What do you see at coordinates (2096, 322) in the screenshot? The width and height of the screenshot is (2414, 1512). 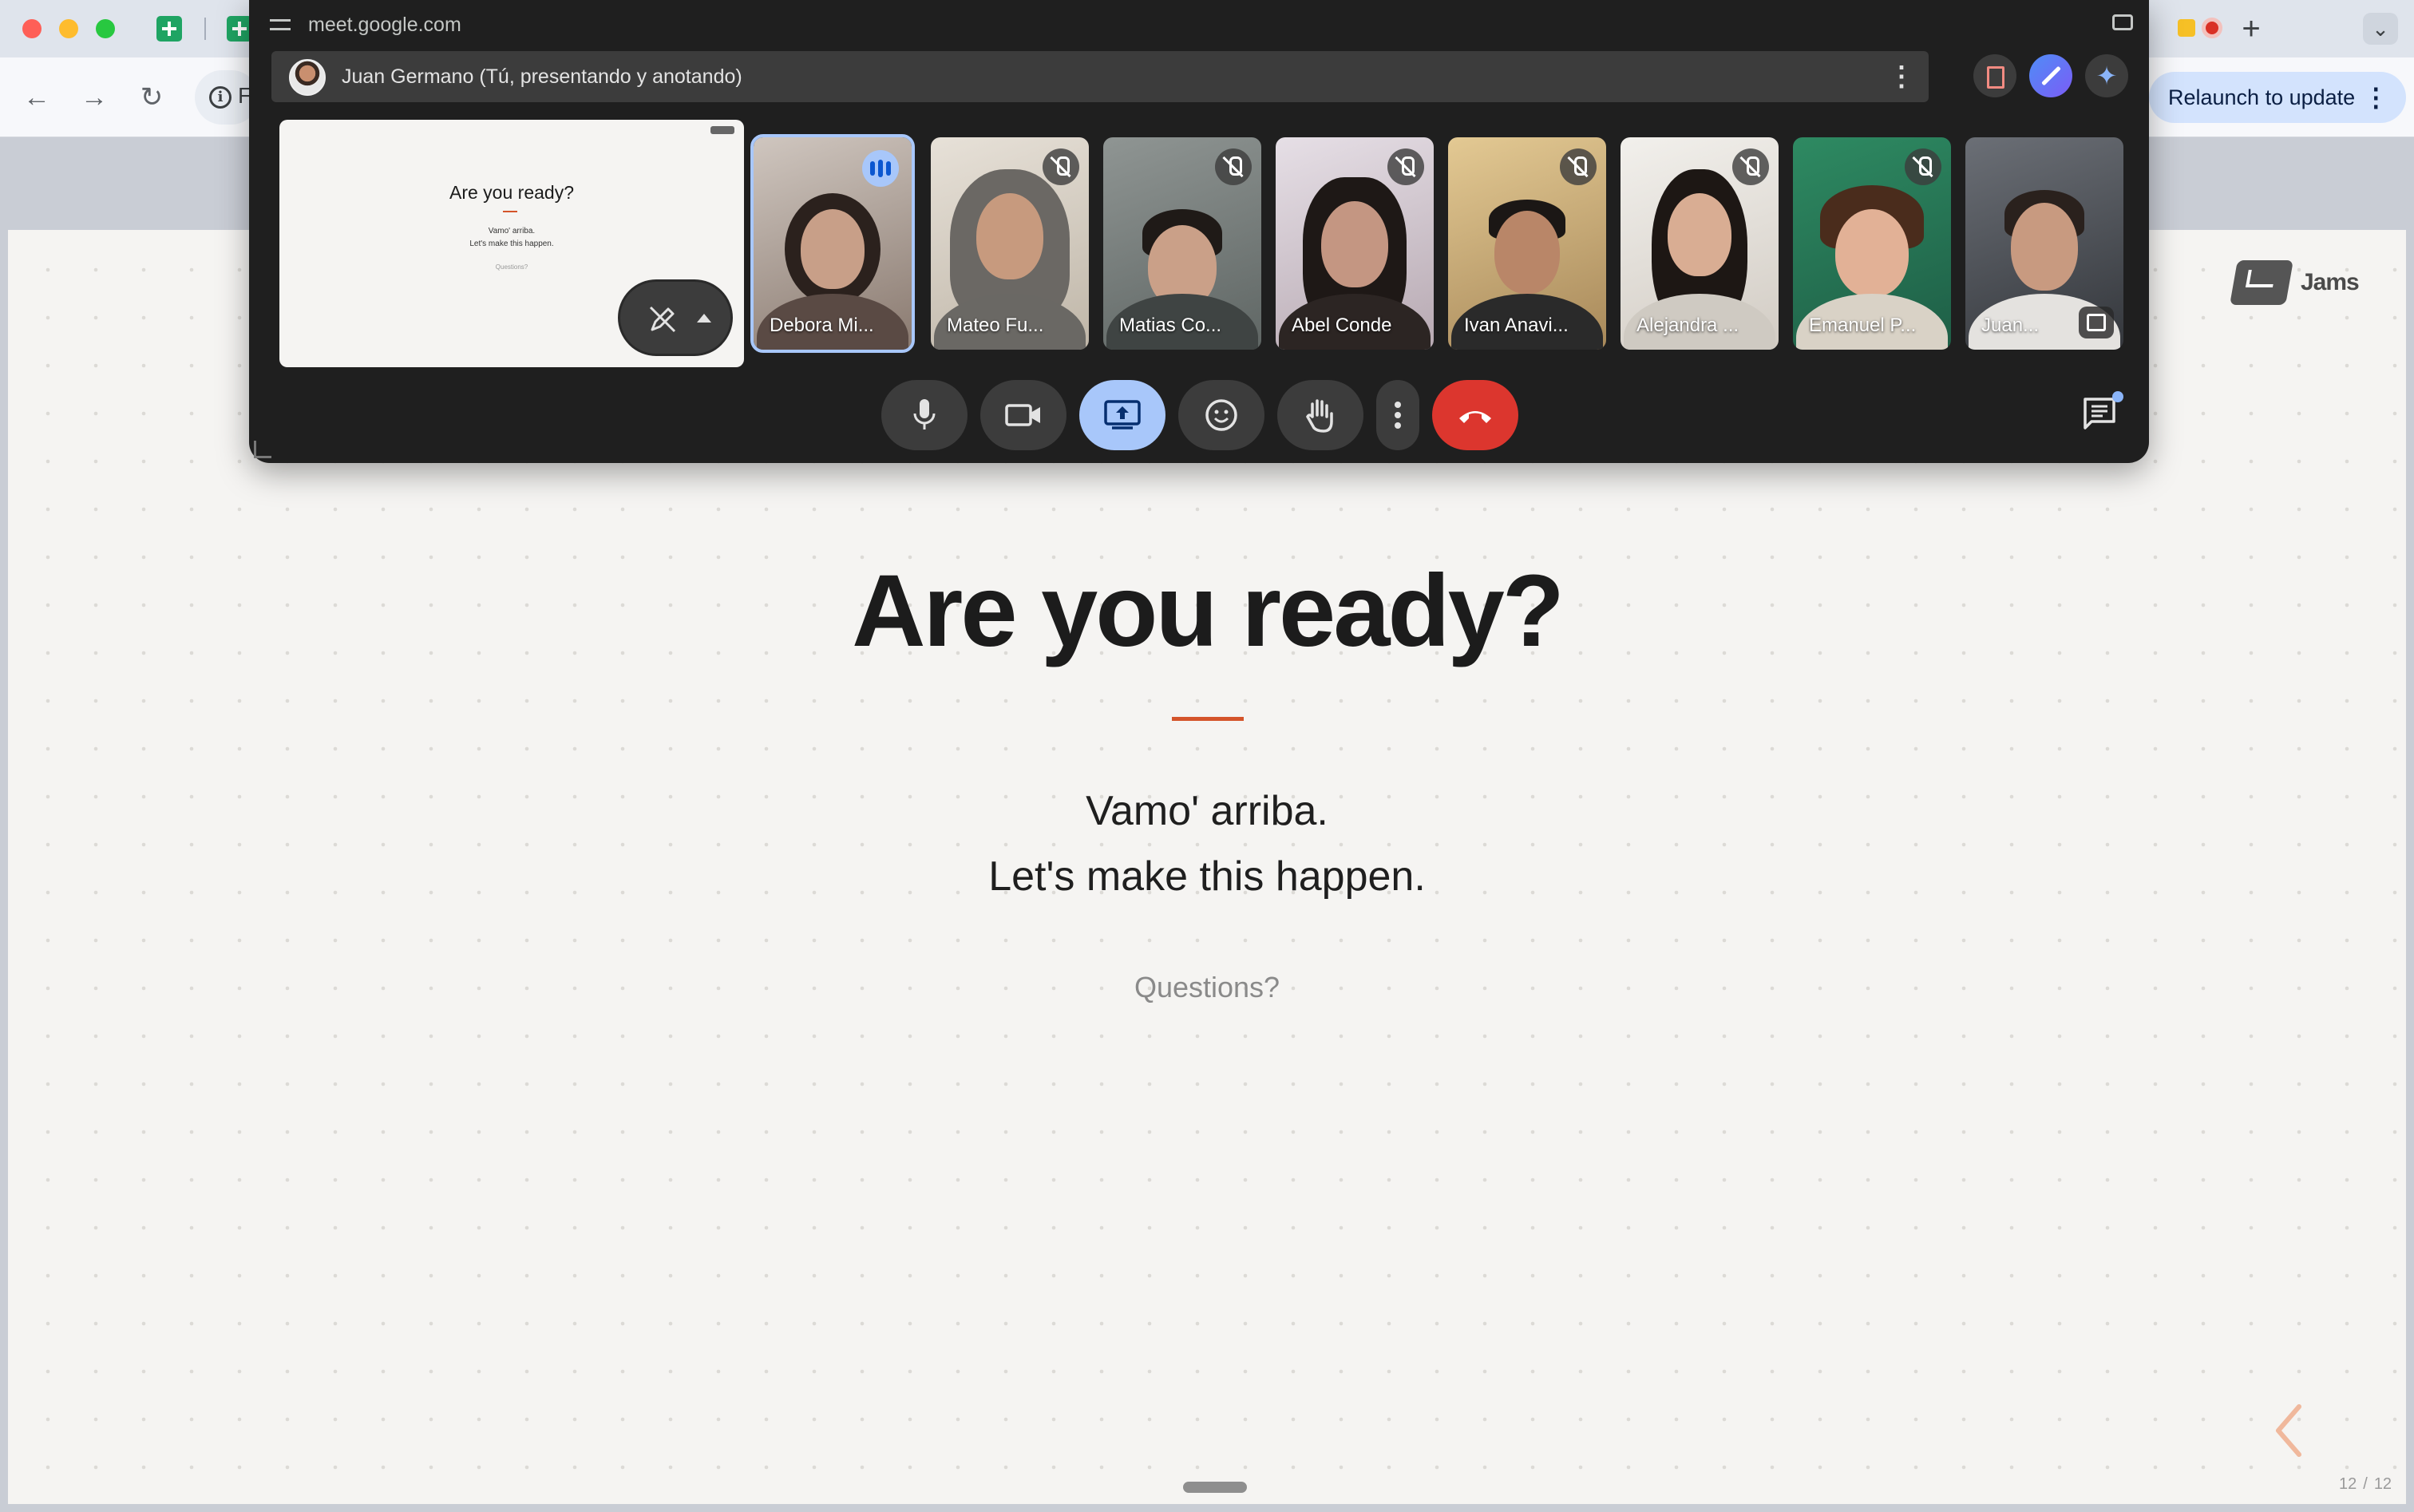 I see `pop-out-icon` at bounding box center [2096, 322].